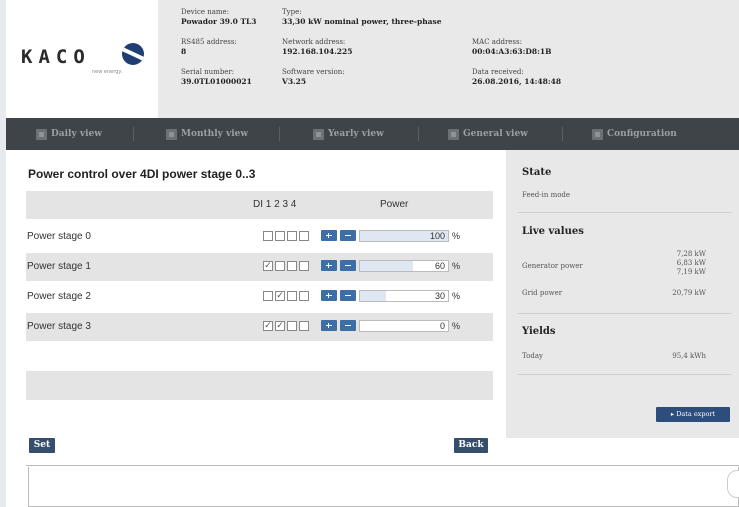  Describe the element at coordinates (733, 484) in the screenshot. I see `scroll-handle` at that location.